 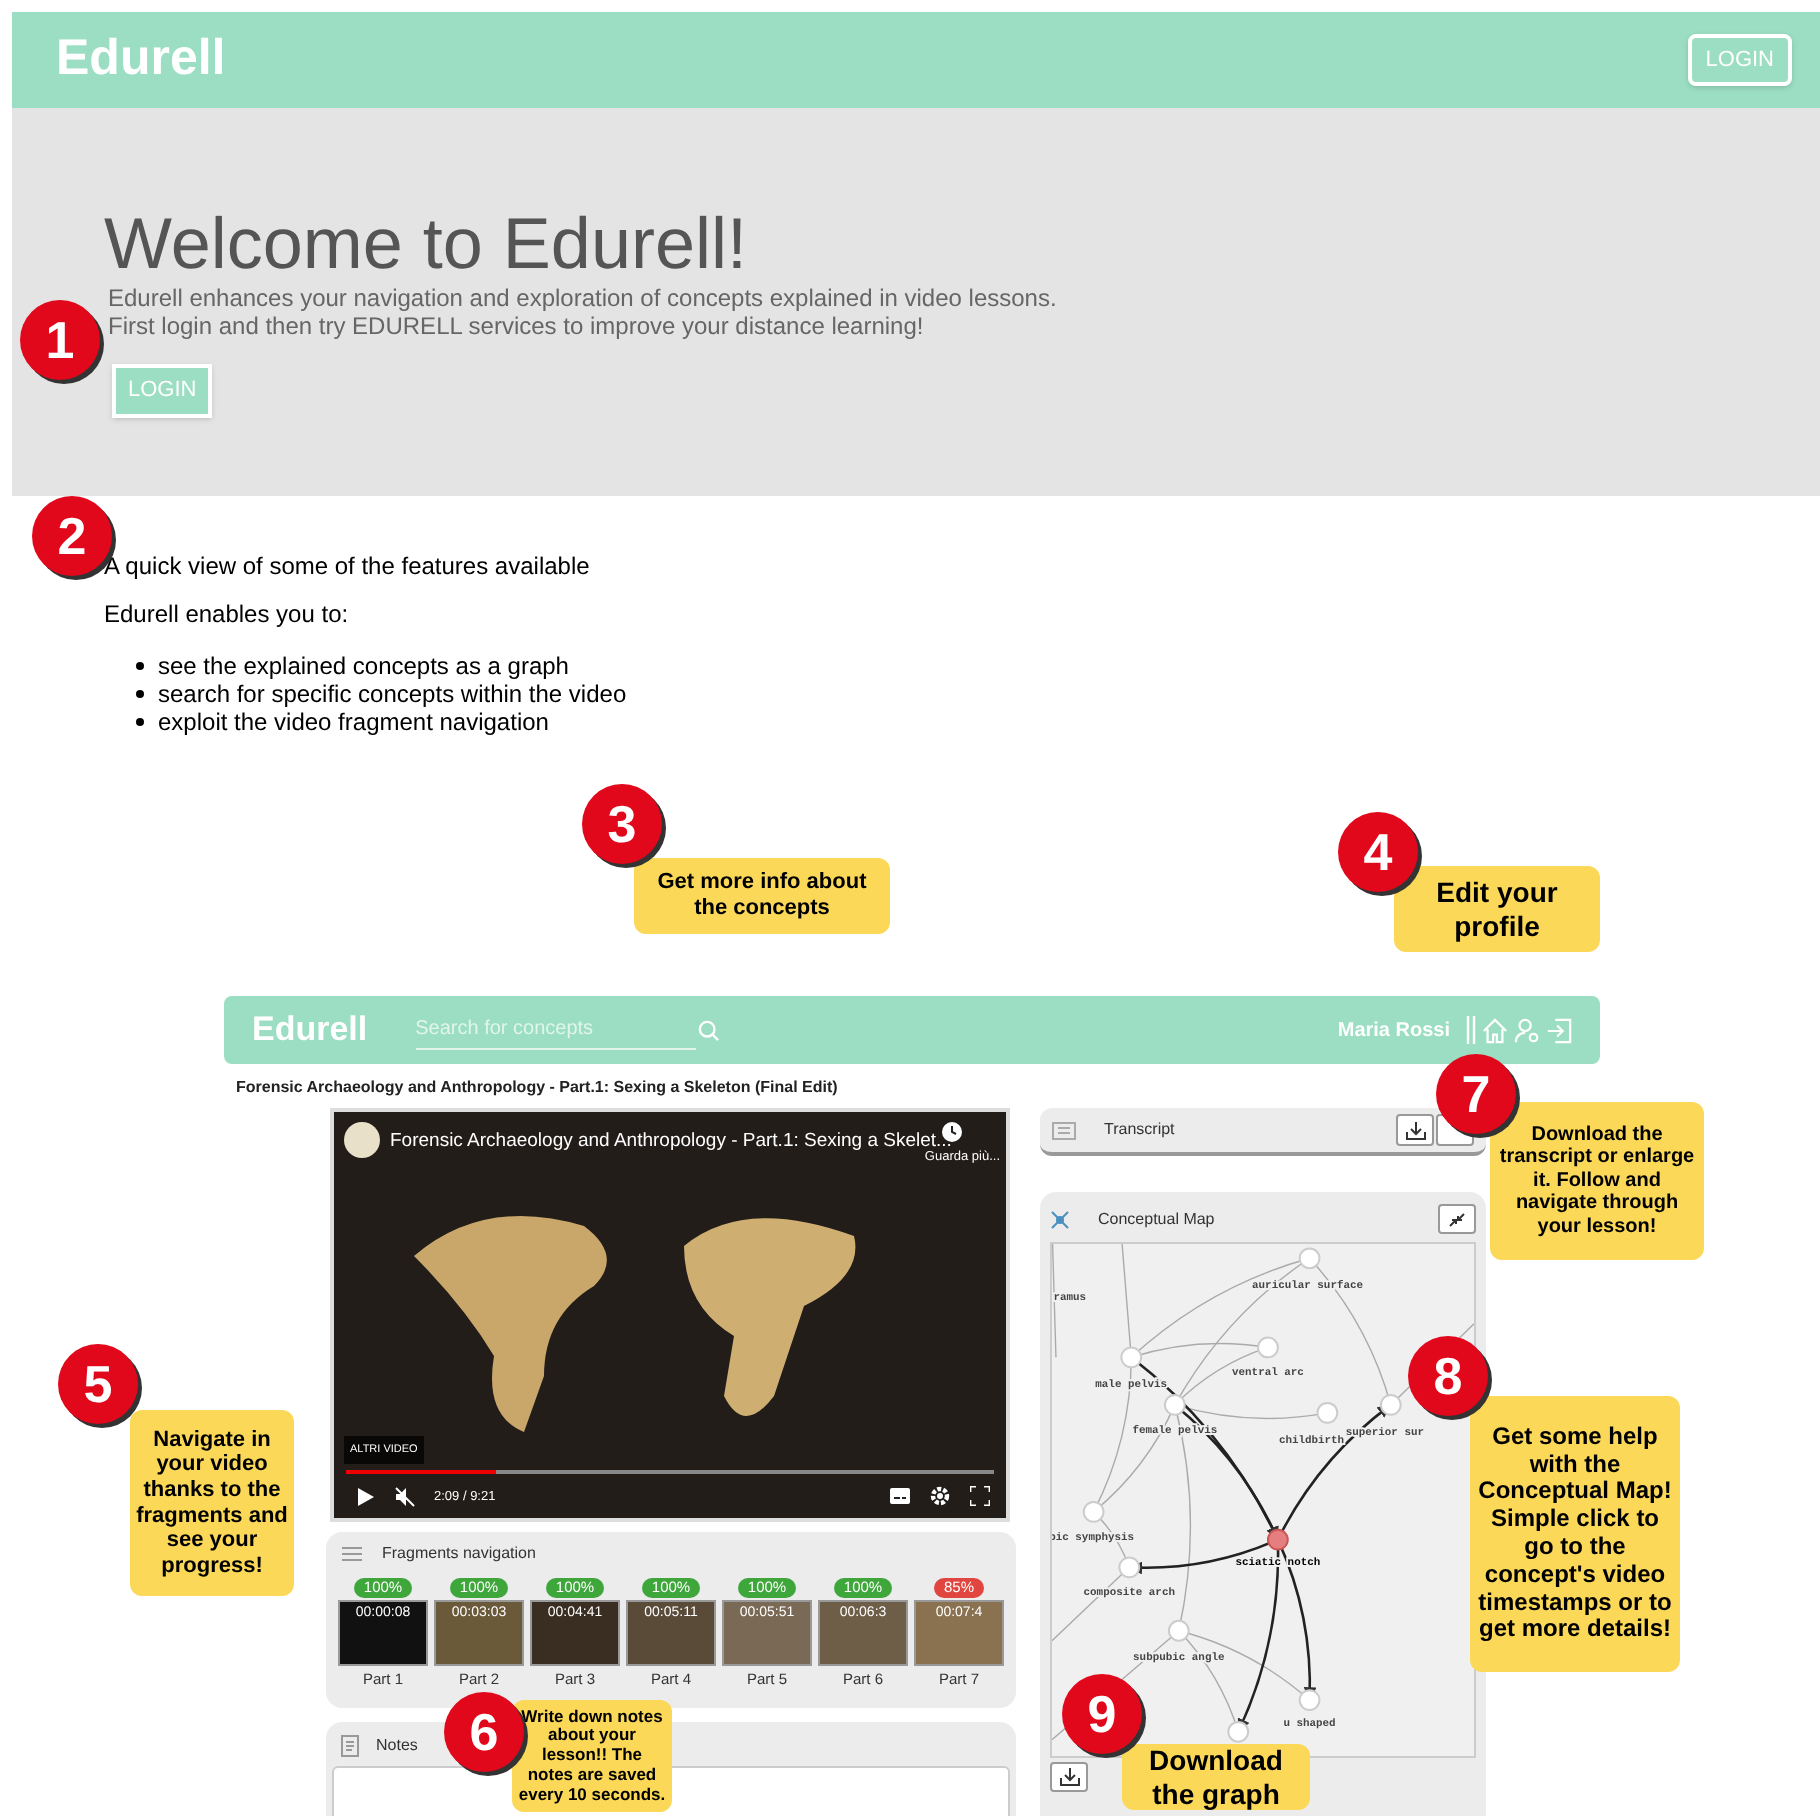 I want to click on step-number-badge: 5, so click(x=98, y=1384).